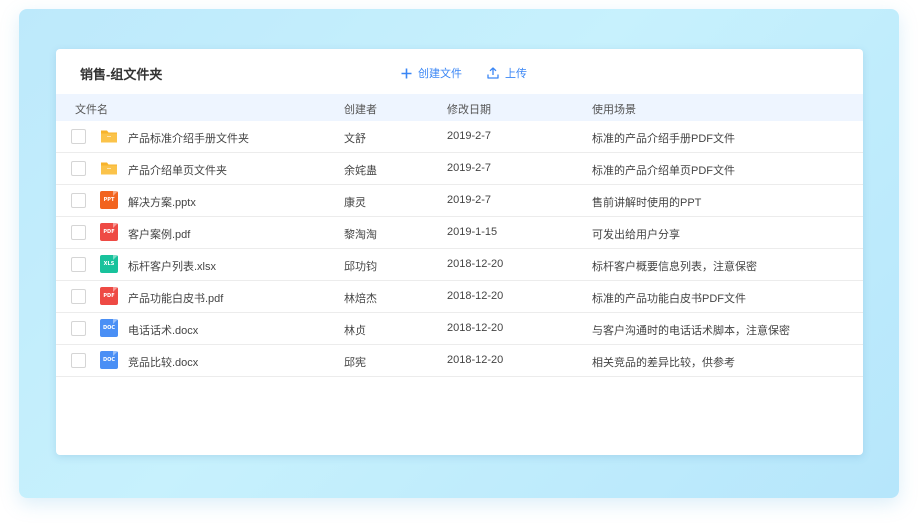 This screenshot has height=528, width=918. What do you see at coordinates (163, 330) in the screenshot?
I see `file-name: 电话话术.docx` at bounding box center [163, 330].